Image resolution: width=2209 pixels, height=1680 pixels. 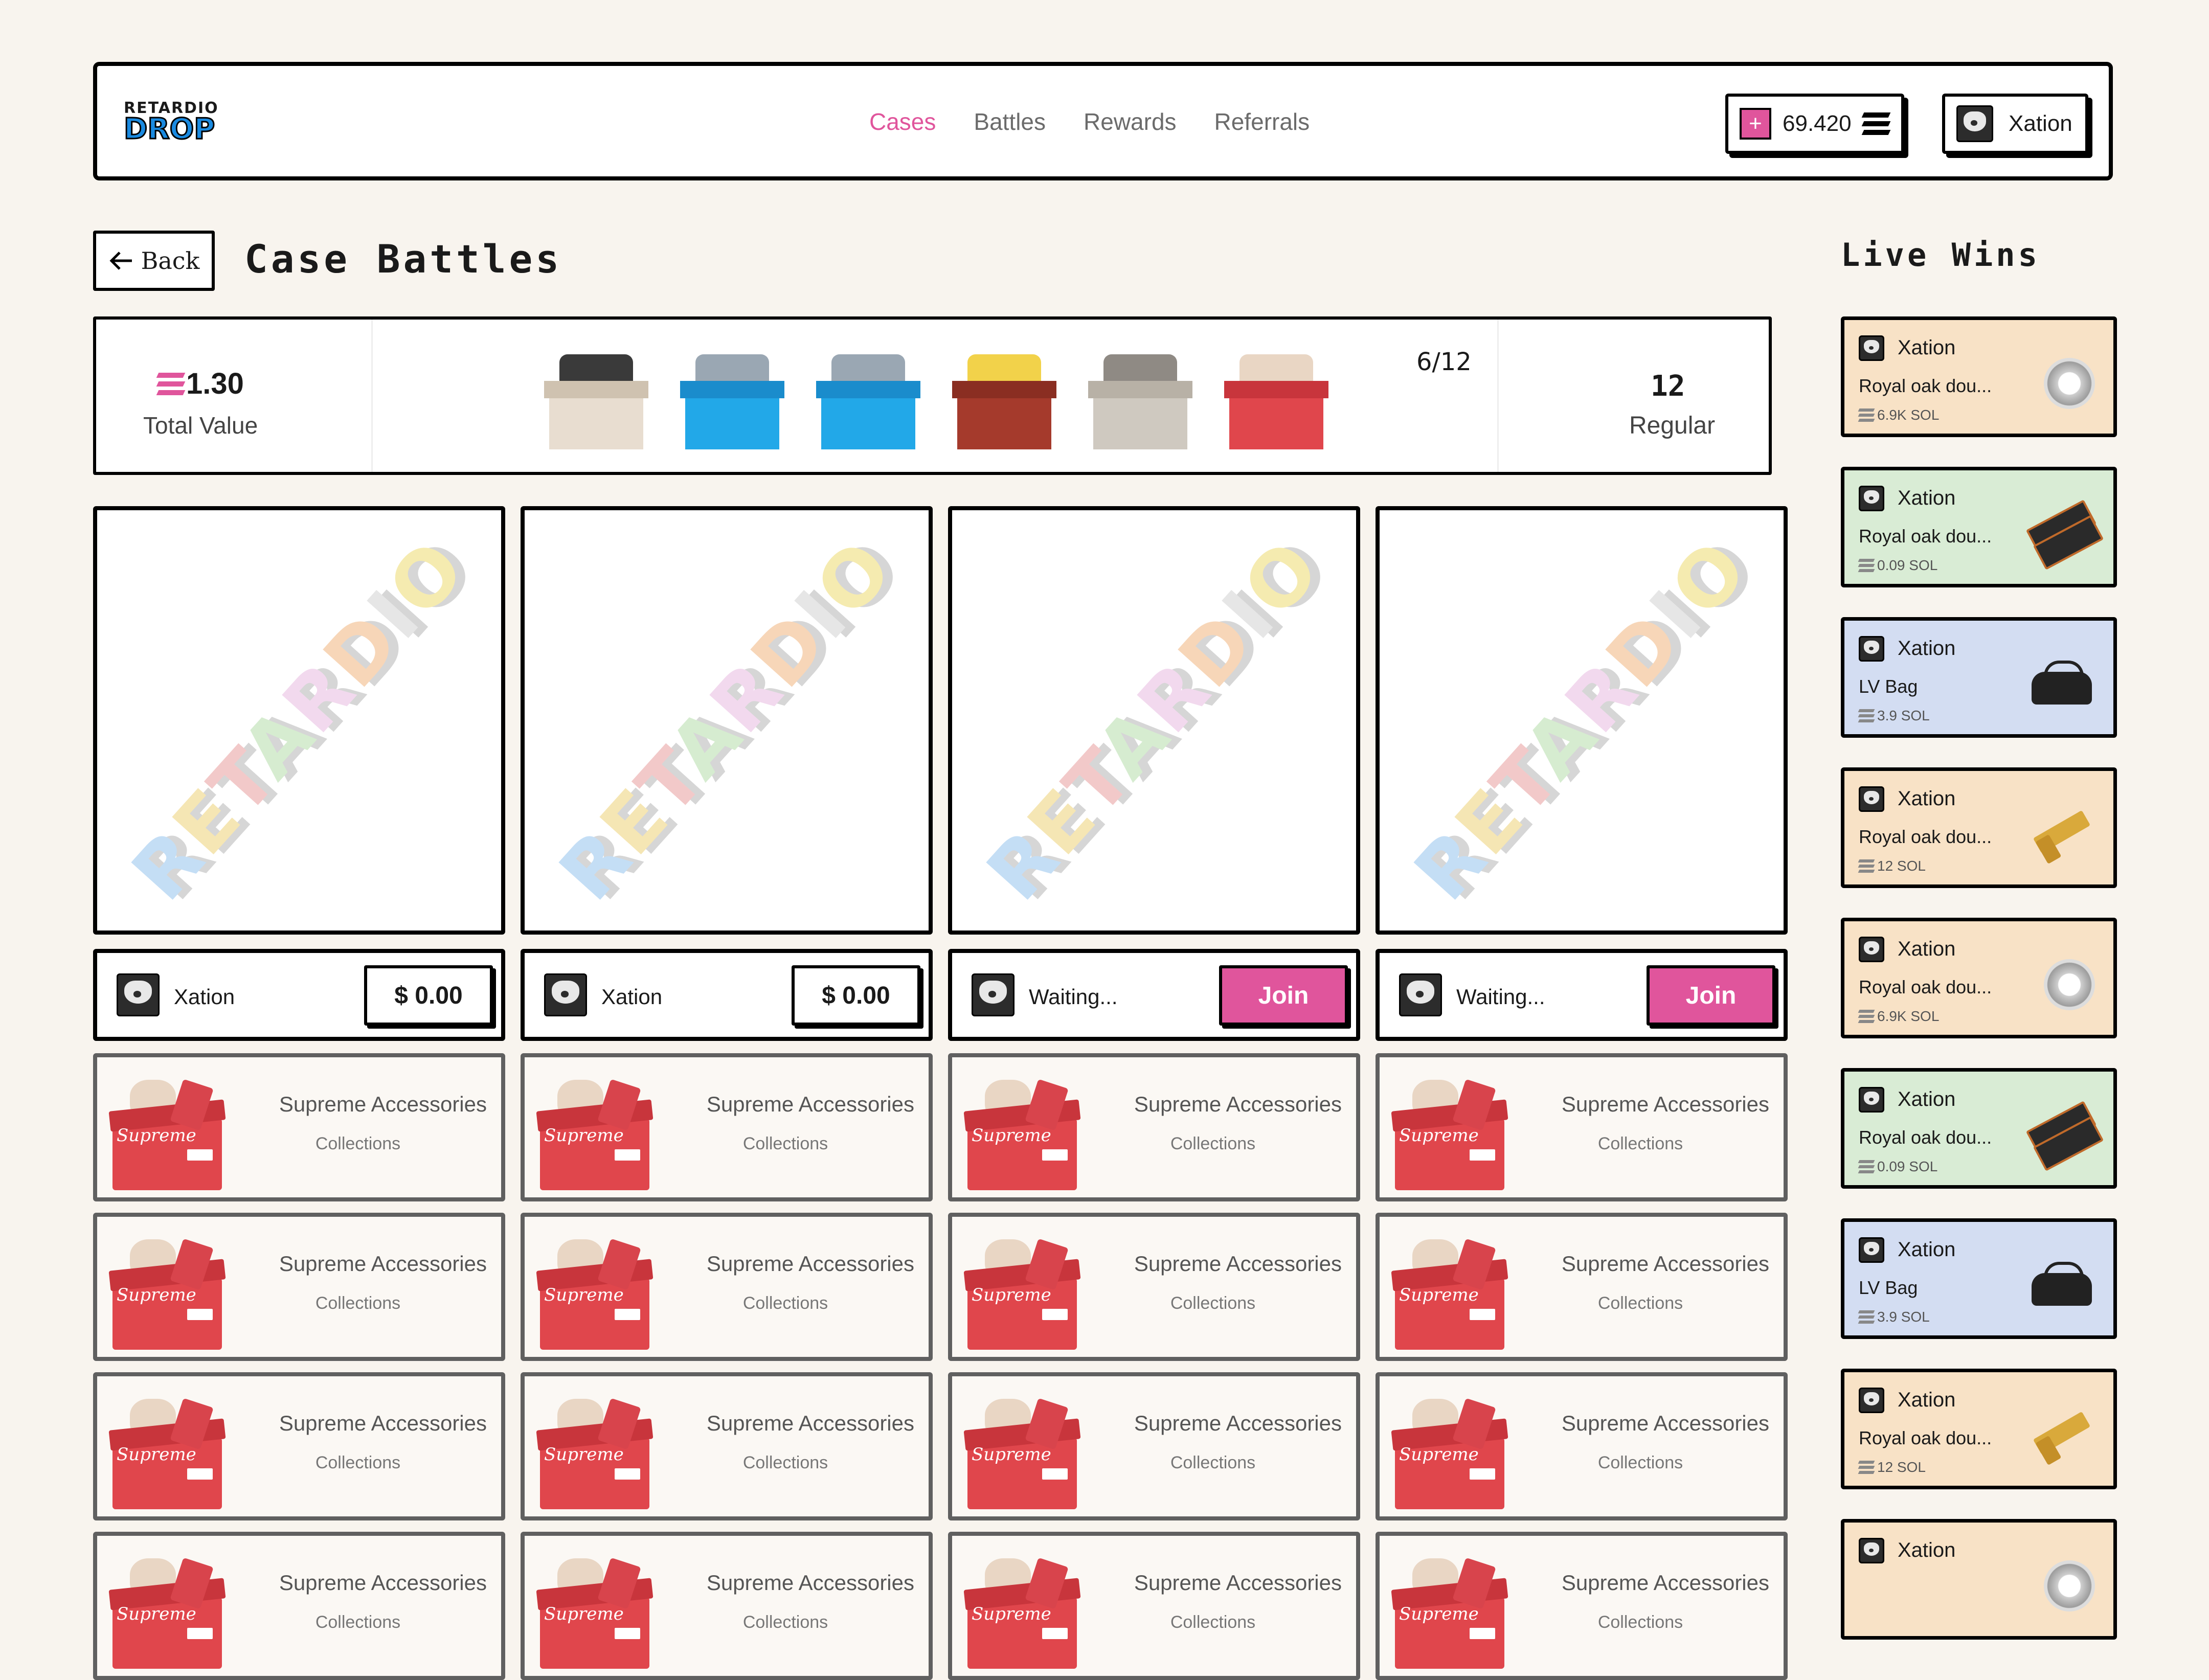 I want to click on tix-icon, so click(x=2065, y=1136).